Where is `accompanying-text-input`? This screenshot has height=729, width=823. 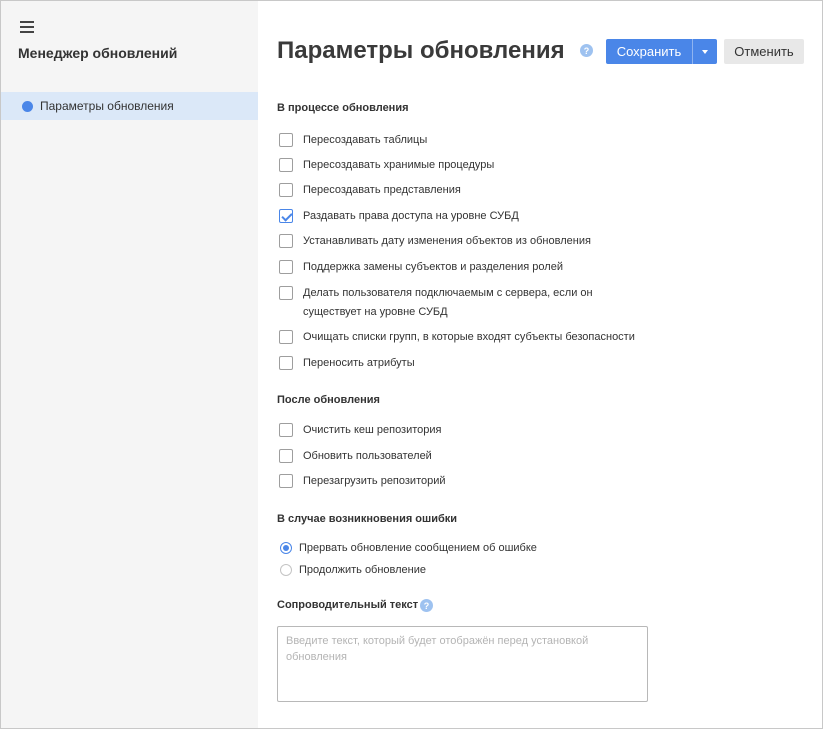
accompanying-text-input is located at coordinates (462, 664).